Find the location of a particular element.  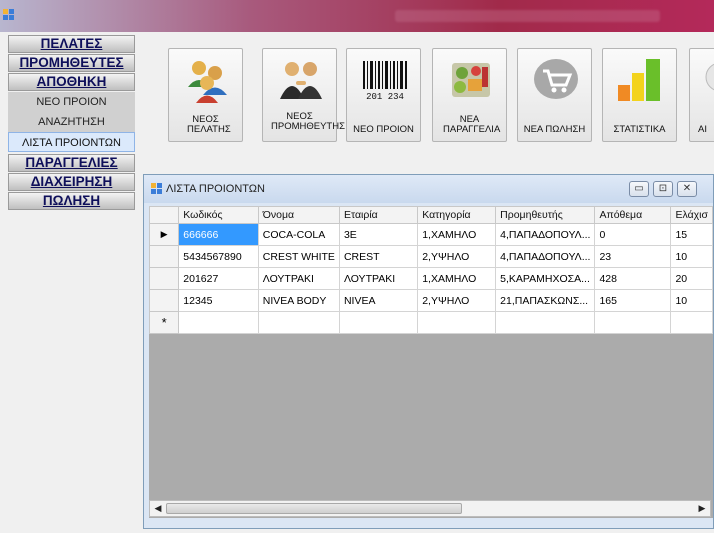

col-stock: Απόθεμα is located at coordinates (633, 215).